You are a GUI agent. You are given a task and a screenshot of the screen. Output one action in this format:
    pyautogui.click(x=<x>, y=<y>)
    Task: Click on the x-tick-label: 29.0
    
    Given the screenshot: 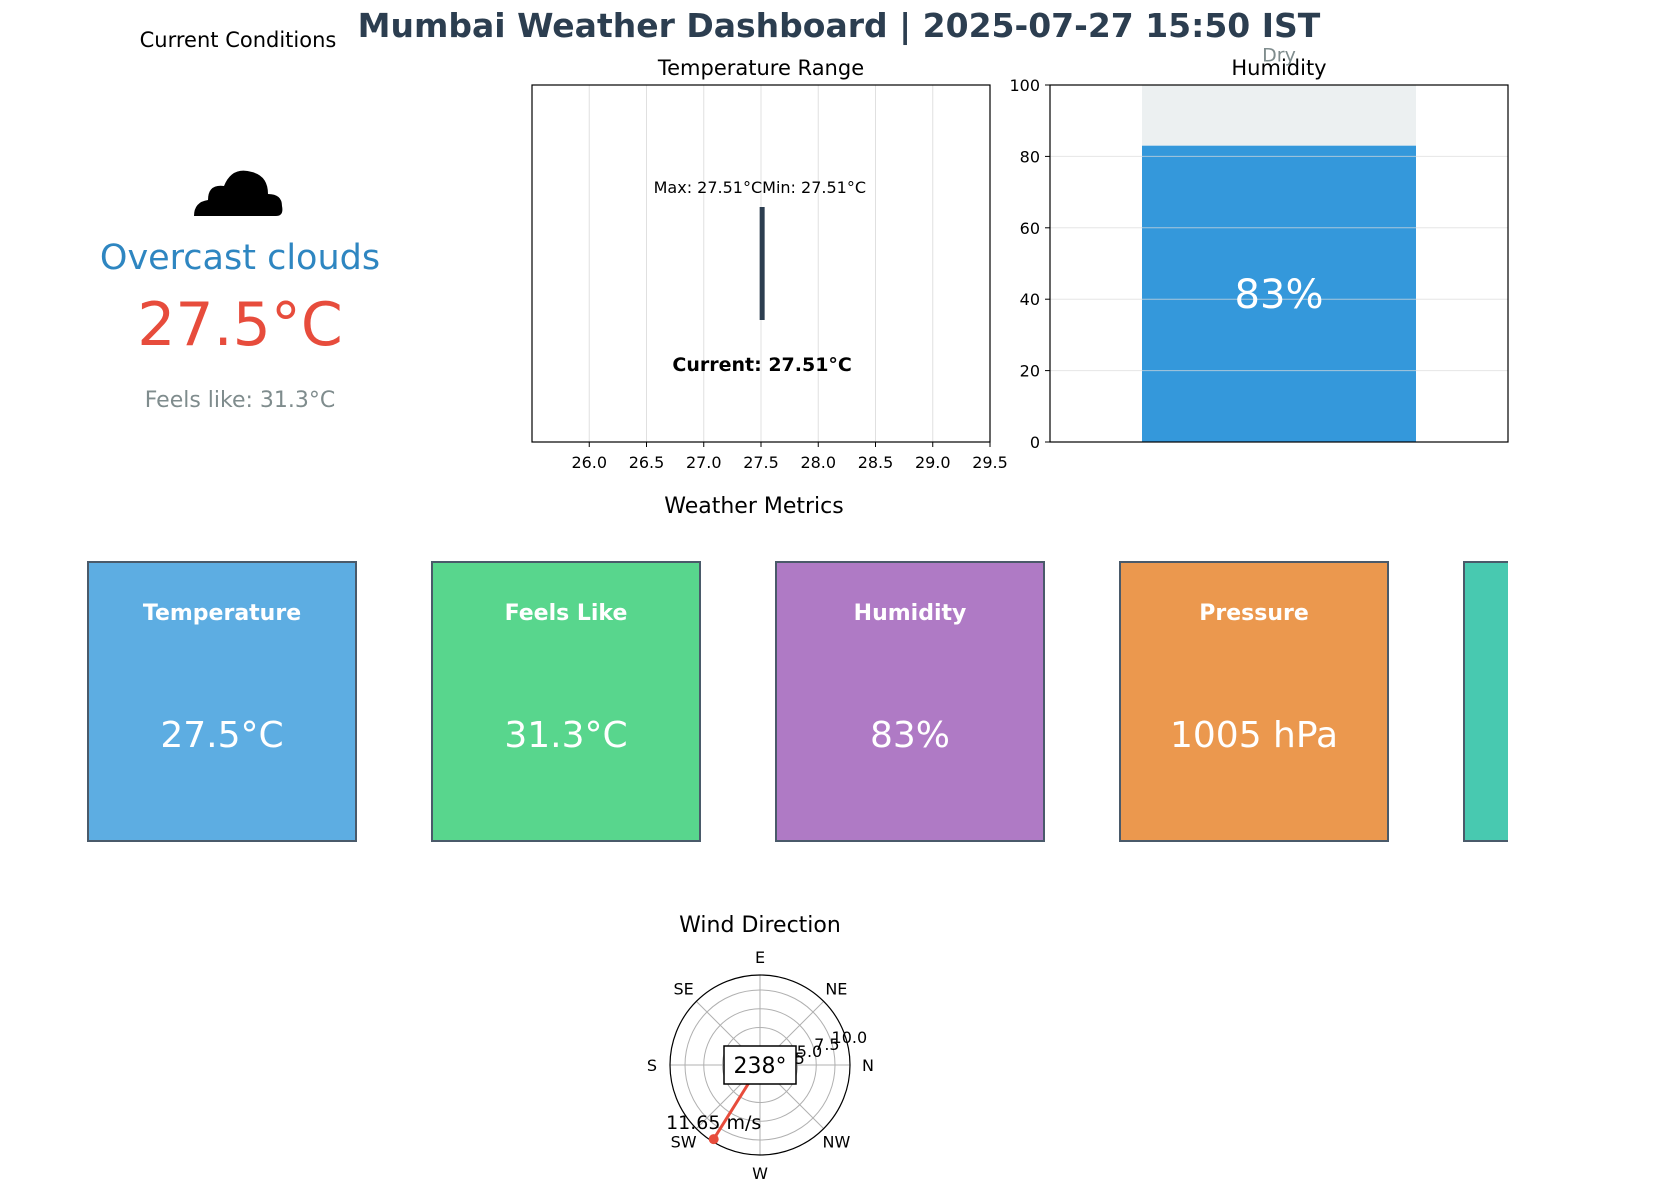 What is the action you would take?
    pyautogui.click(x=933, y=462)
    